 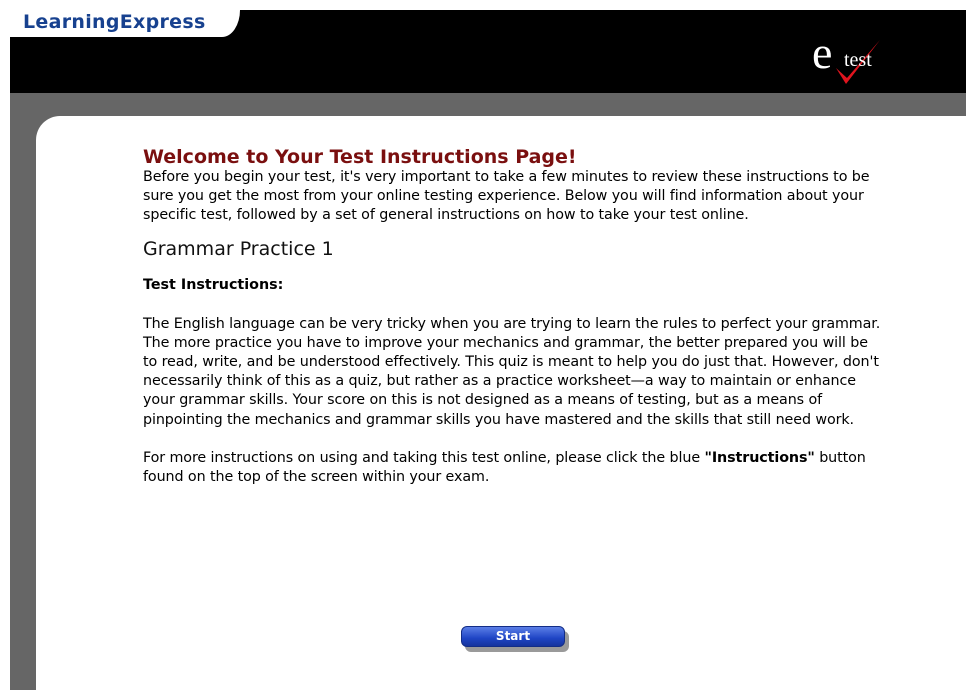 What do you see at coordinates (360, 157) in the screenshot?
I see `page-title: Welcome to Your Test Instructions Page!` at bounding box center [360, 157].